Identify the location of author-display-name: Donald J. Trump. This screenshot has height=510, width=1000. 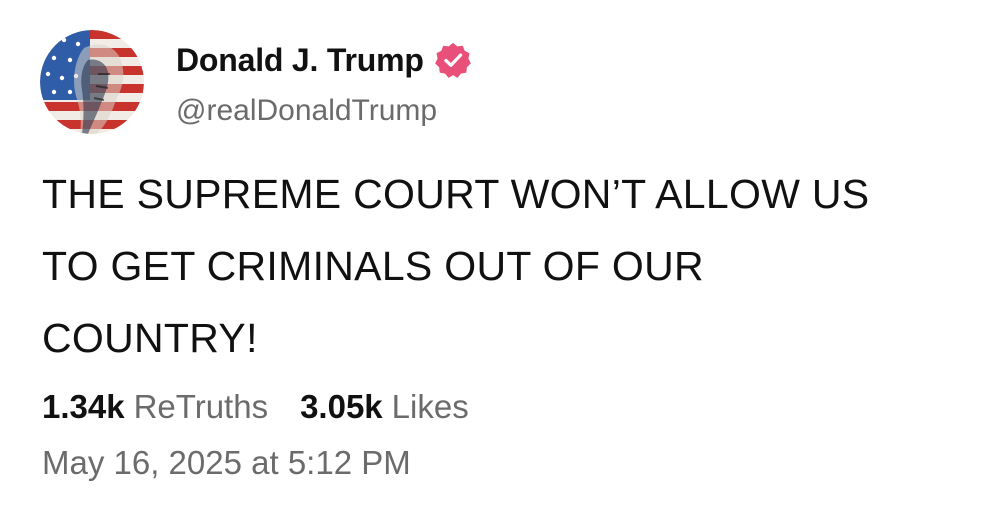
(300, 60).